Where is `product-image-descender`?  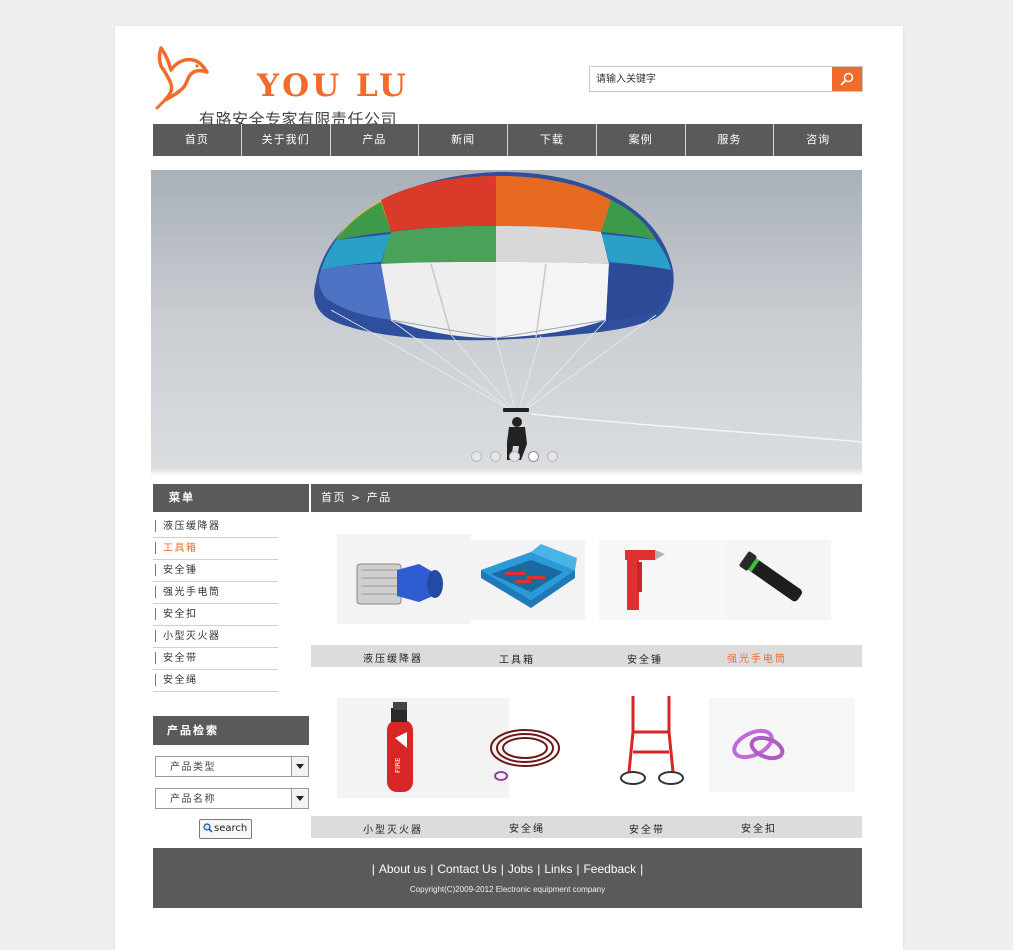 product-image-descender is located at coordinates (404, 579).